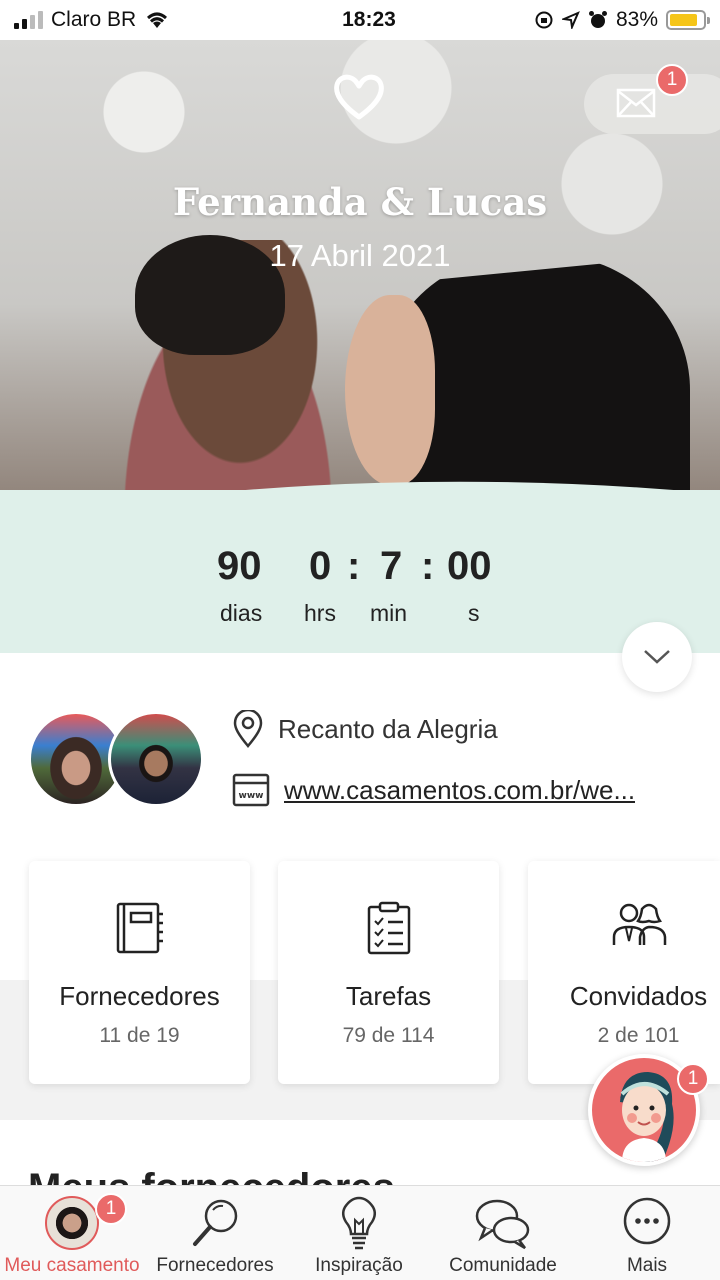 The width and height of the screenshot is (720, 1280). What do you see at coordinates (360, 202) in the screenshot?
I see `couple-names: Fernanda & Lucas` at bounding box center [360, 202].